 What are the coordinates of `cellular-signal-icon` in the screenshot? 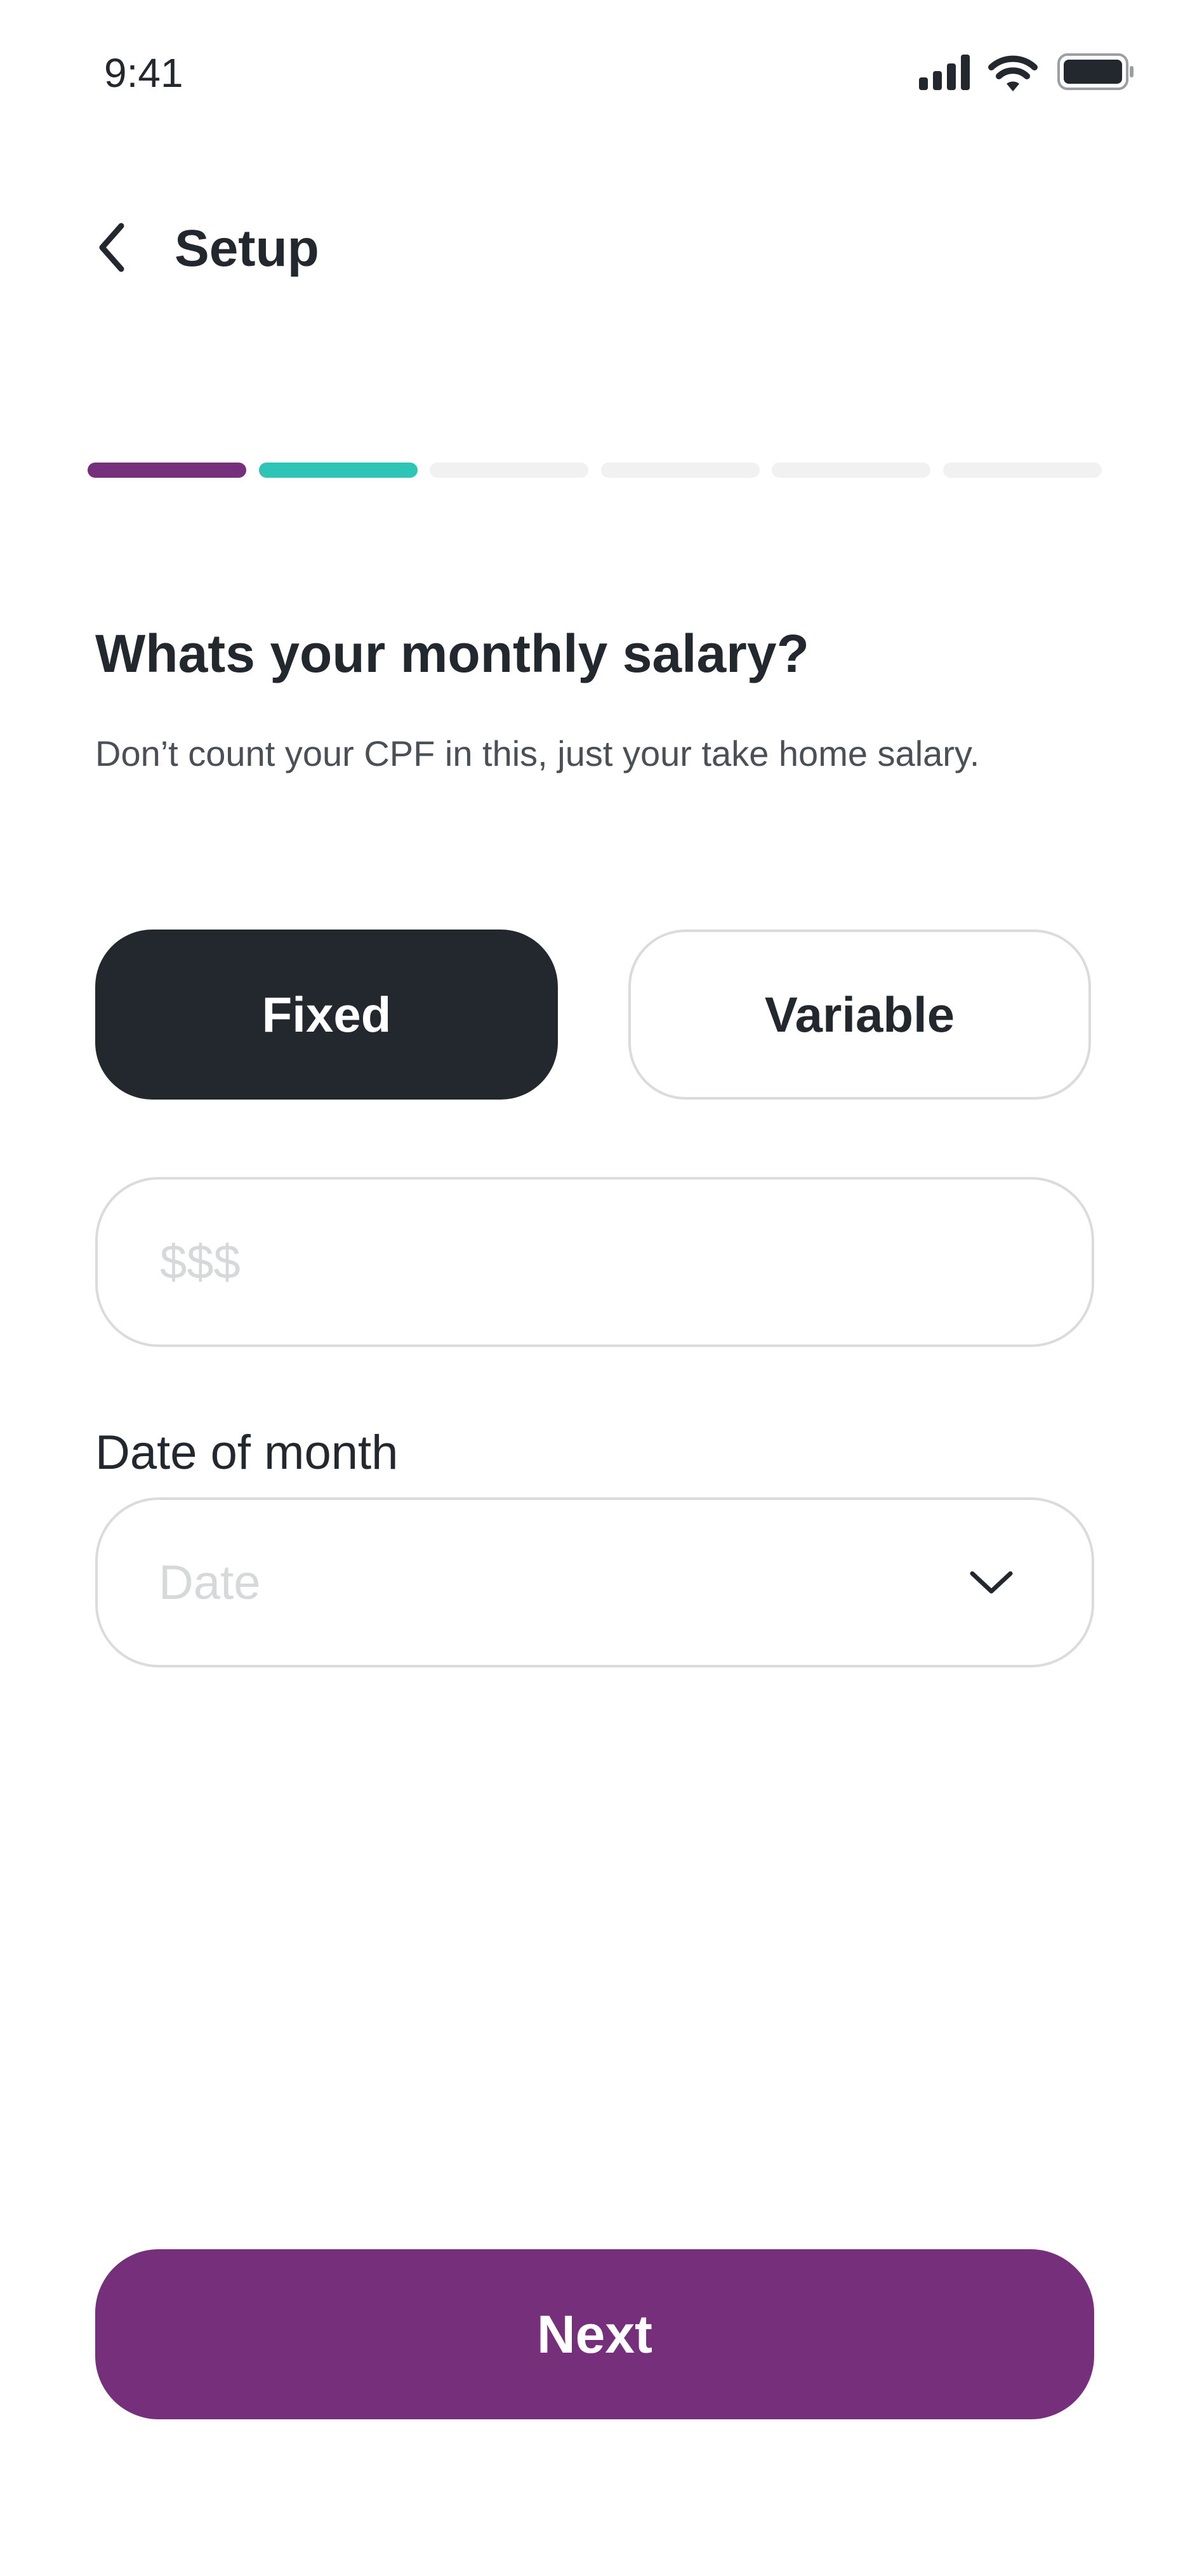 It's located at (945, 72).